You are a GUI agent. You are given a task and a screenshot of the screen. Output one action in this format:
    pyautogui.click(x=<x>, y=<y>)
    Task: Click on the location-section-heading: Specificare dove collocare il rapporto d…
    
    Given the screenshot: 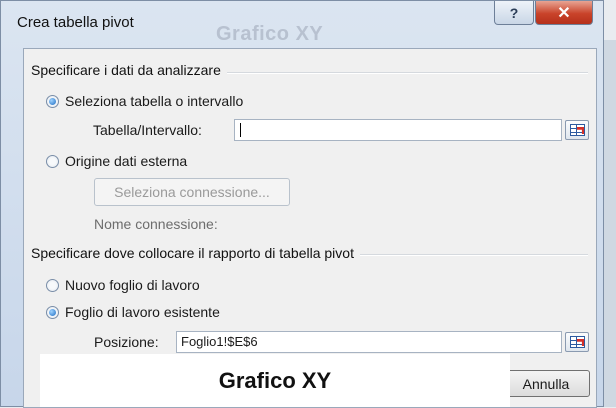 What is the action you would take?
    pyautogui.click(x=195, y=253)
    